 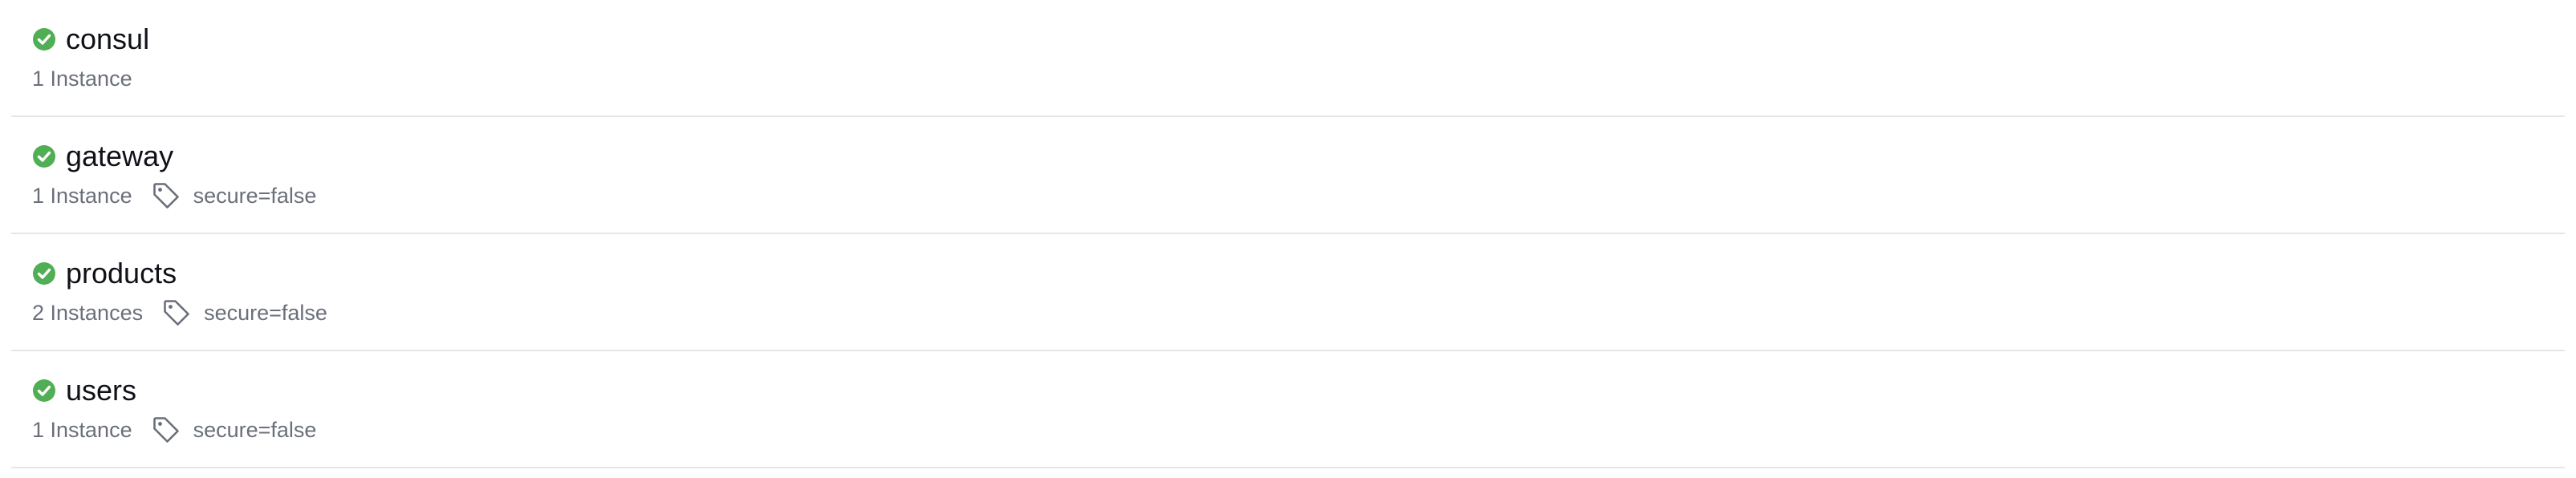 What do you see at coordinates (88, 312) in the screenshot?
I see `instance-count: 2 Instances` at bounding box center [88, 312].